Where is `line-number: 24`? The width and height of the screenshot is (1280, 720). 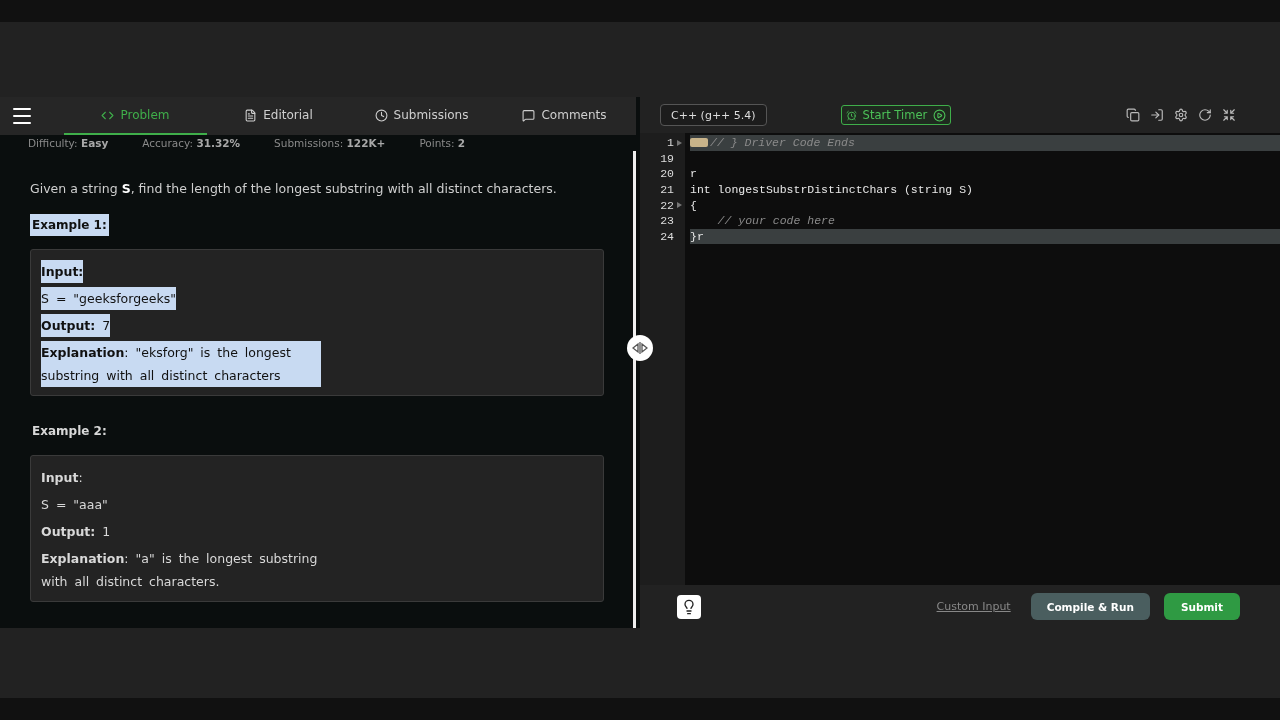
line-number: 24 is located at coordinates (666, 236).